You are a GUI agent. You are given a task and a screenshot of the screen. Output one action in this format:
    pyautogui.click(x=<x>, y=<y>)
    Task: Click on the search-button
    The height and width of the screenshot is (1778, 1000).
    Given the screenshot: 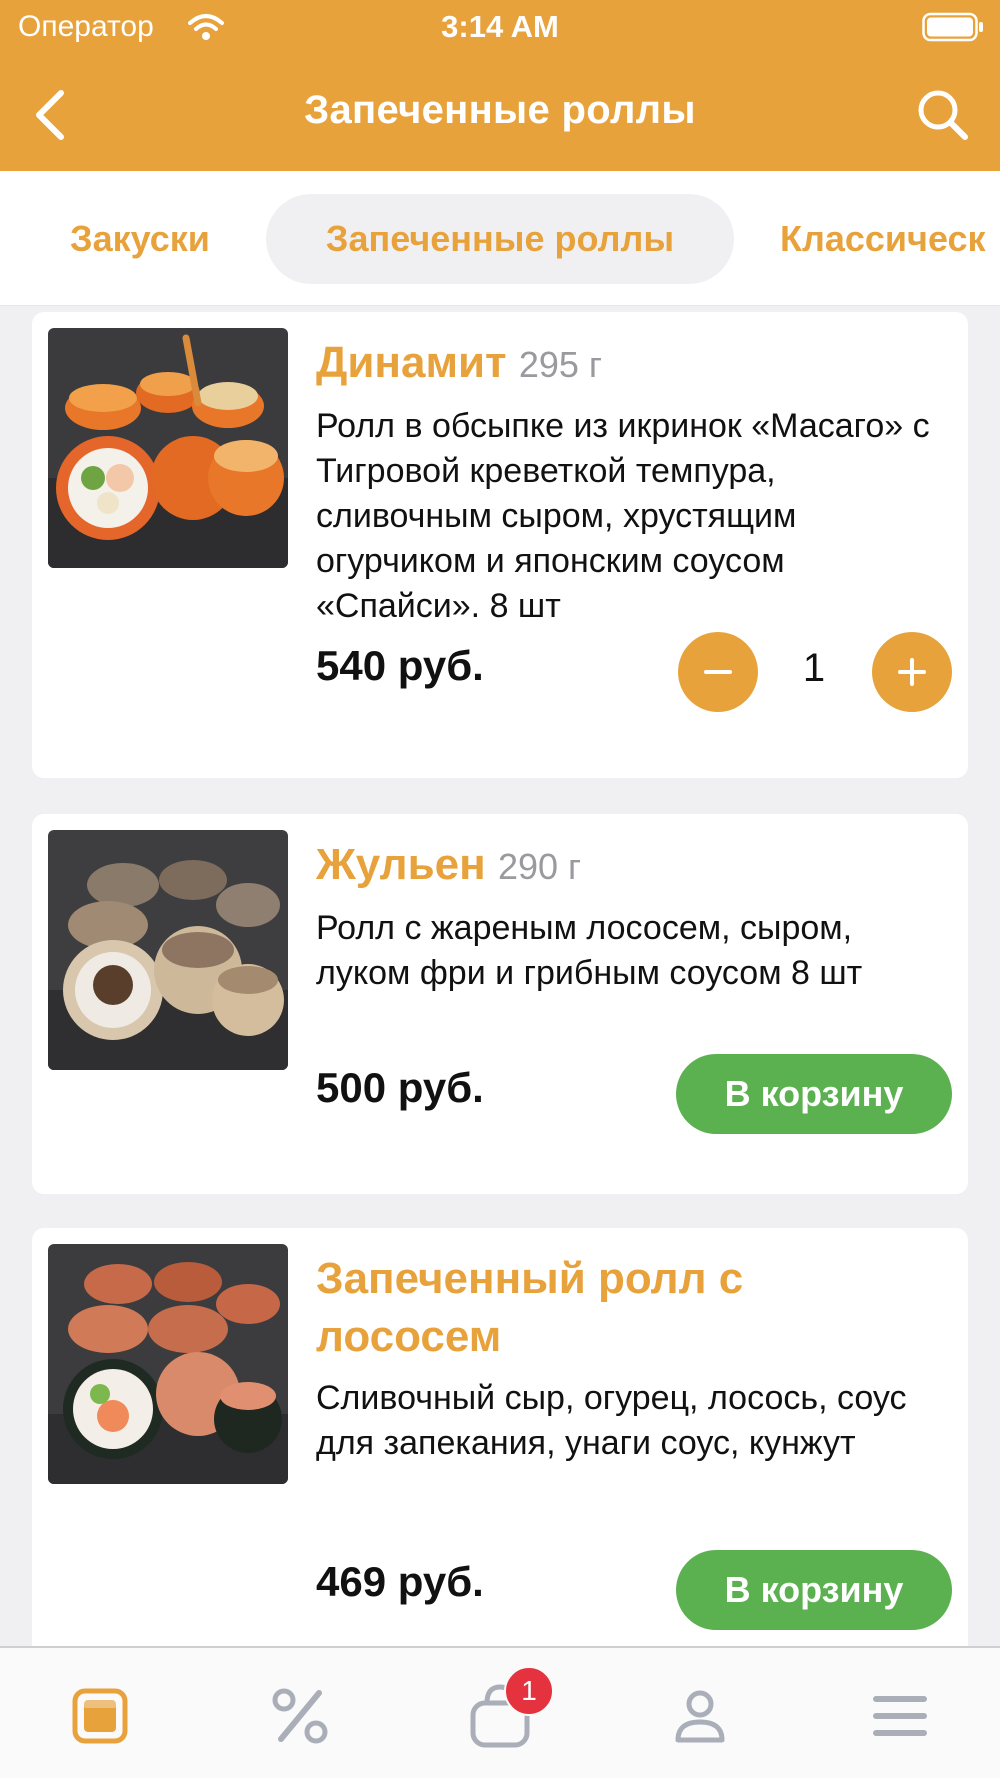 What is the action you would take?
    pyautogui.click(x=943, y=115)
    